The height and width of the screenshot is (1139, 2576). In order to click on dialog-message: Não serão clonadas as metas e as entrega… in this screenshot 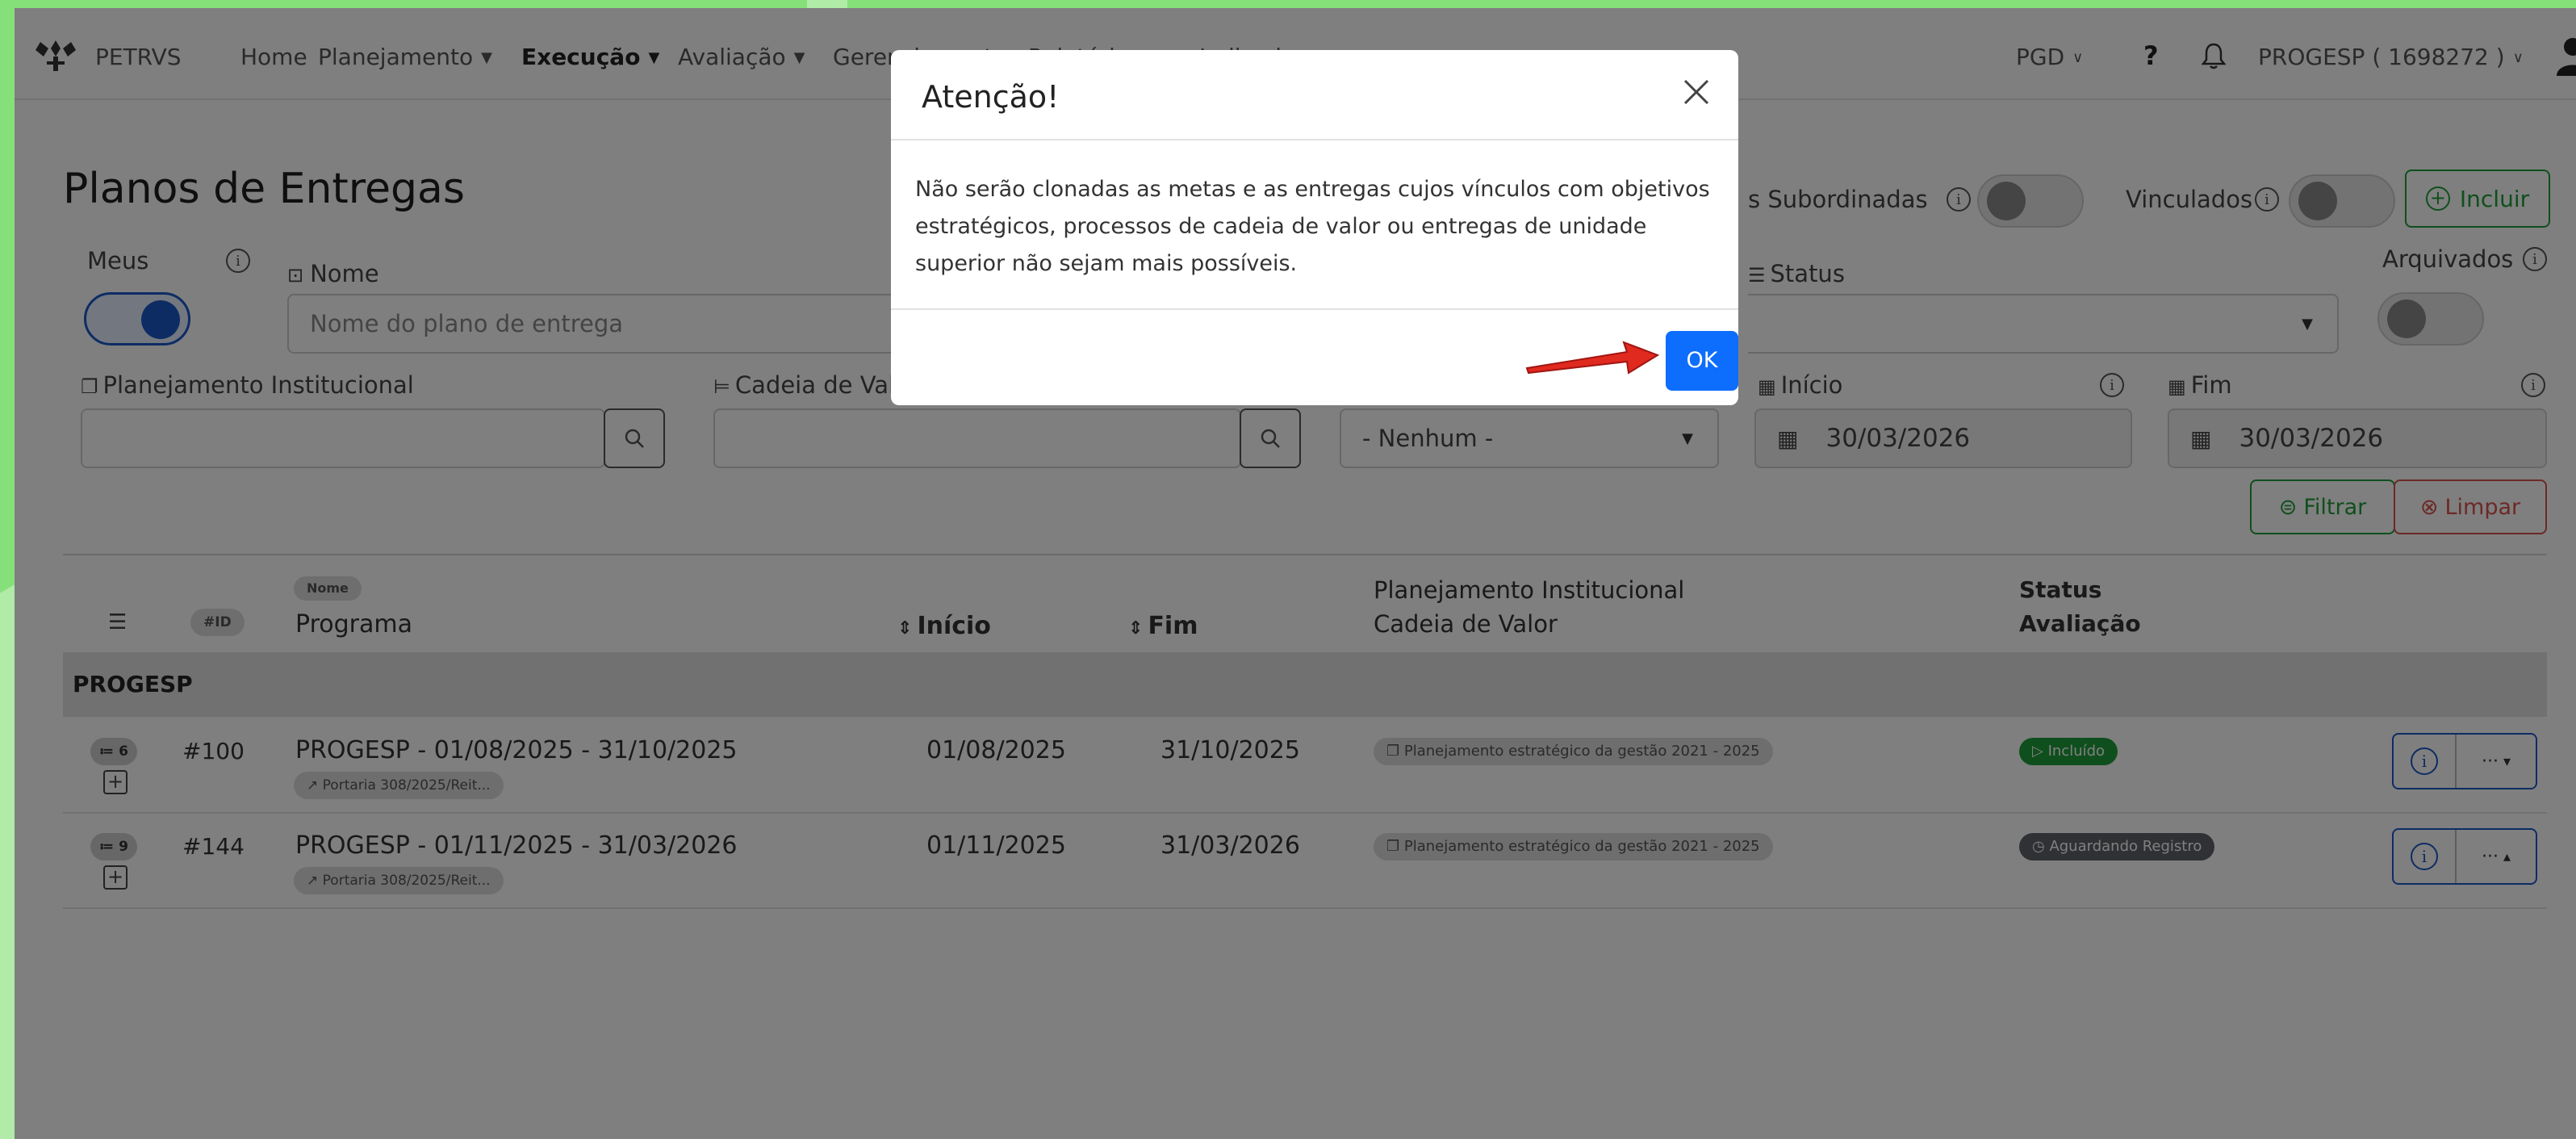, I will do `click(1312, 227)`.